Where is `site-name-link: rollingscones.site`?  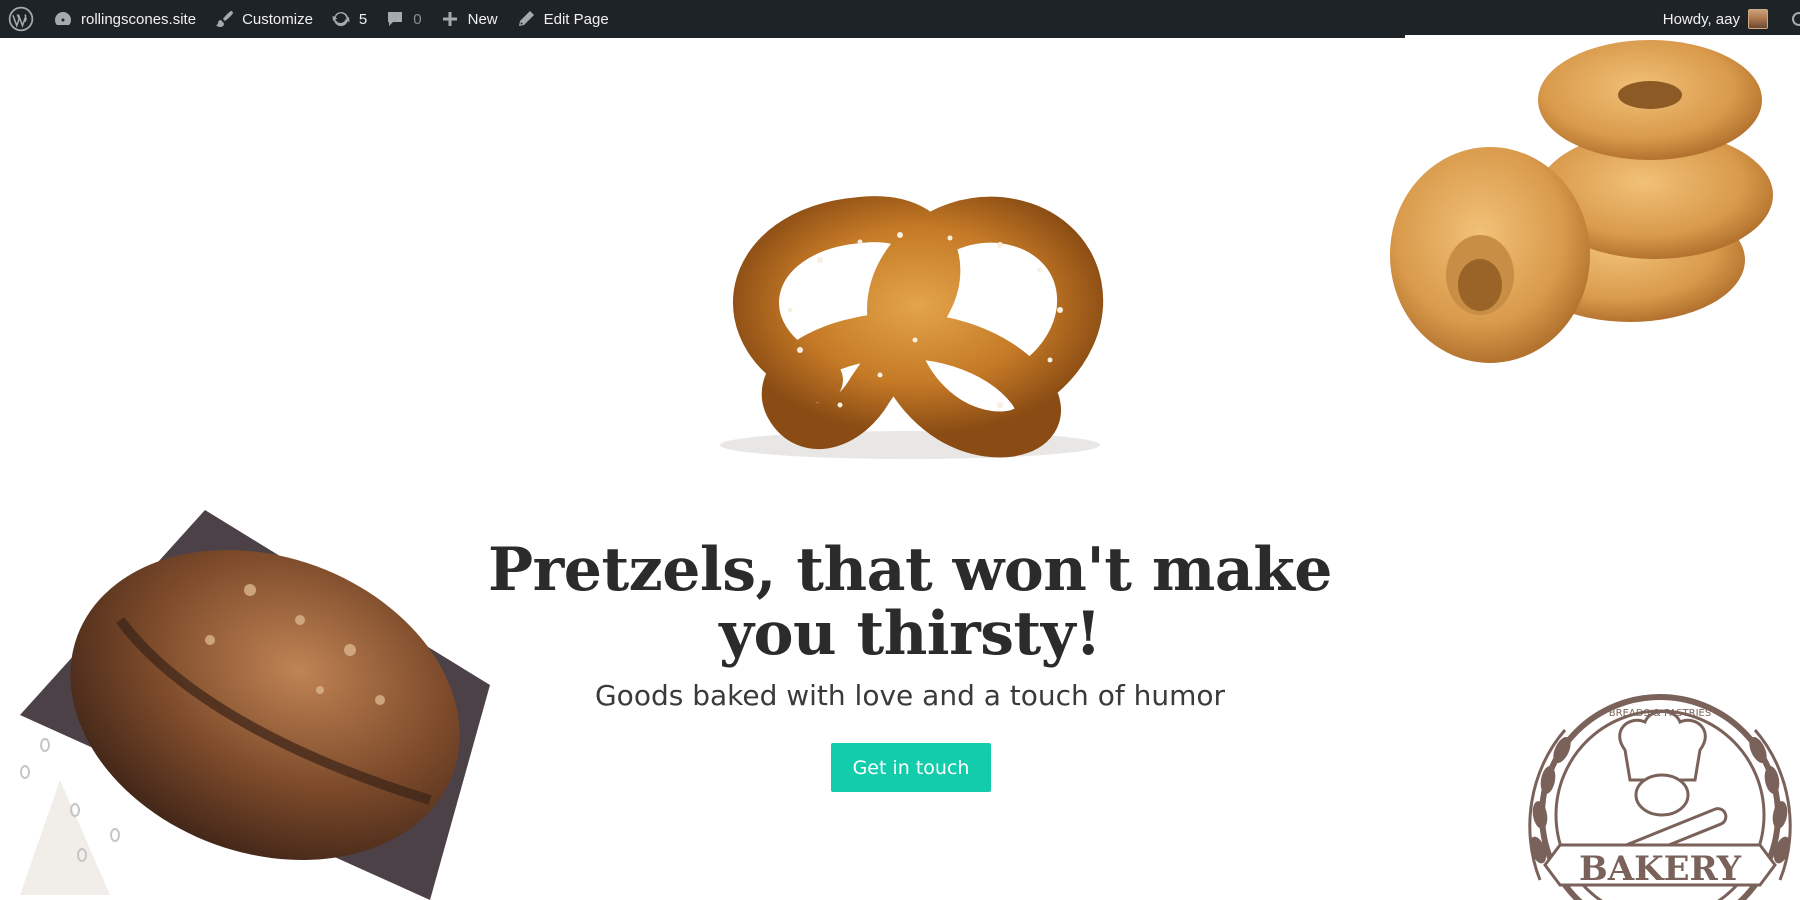
site-name-link: rollingscones.site is located at coordinates (124, 19).